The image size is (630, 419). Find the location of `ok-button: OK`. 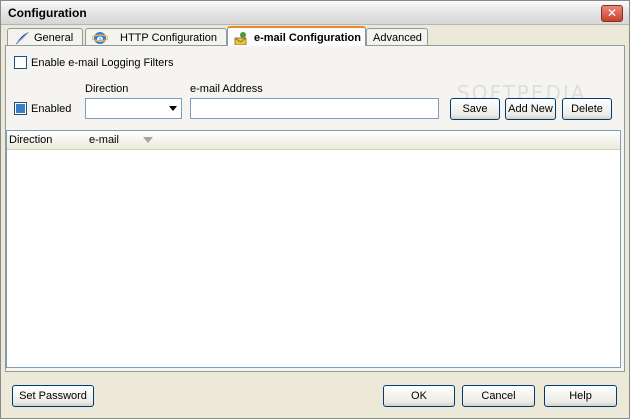

ok-button: OK is located at coordinates (419, 396).